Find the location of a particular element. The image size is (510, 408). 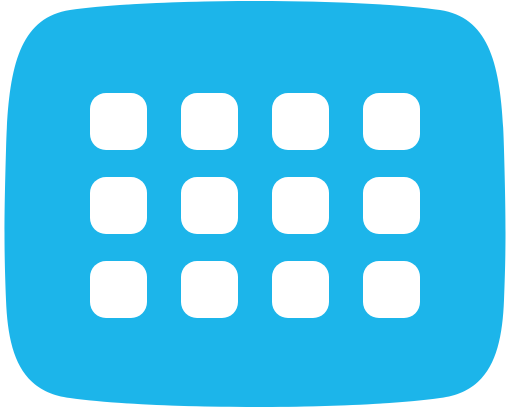

grid-key-r2-c2 is located at coordinates (209, 205).